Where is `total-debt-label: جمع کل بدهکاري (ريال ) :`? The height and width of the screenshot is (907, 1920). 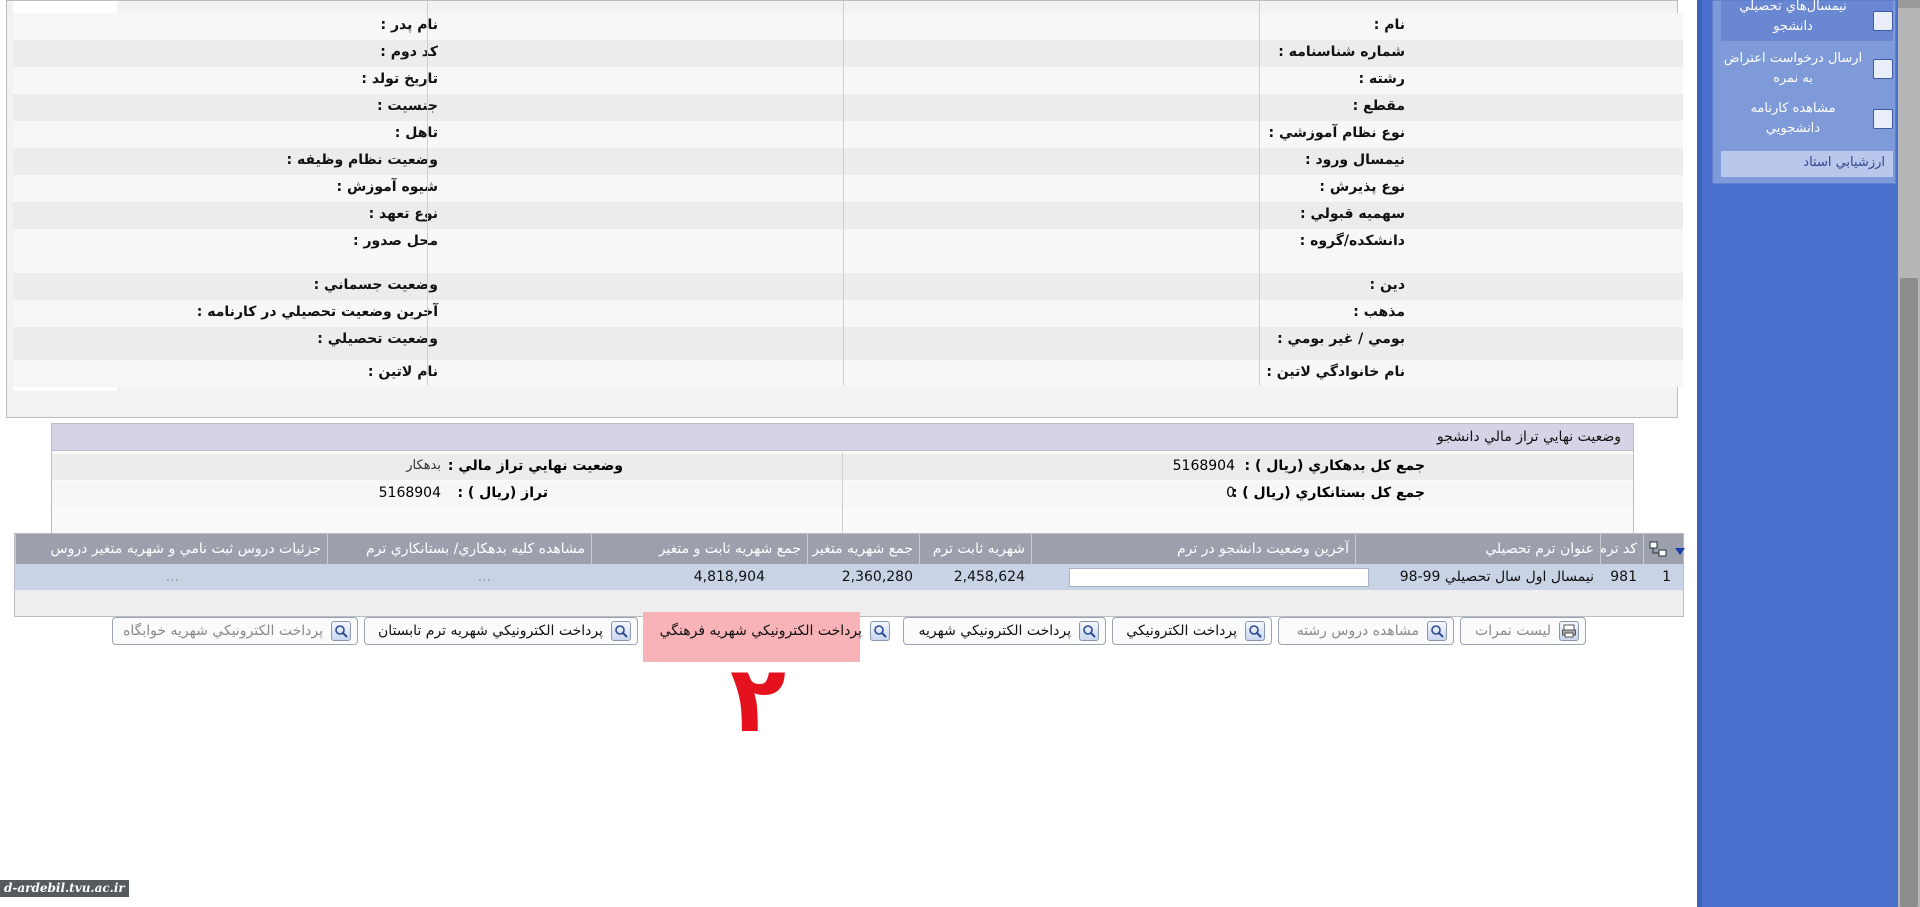 total-debt-label: جمع کل بدهکاري (ريال ) : is located at coordinates (1334, 466).